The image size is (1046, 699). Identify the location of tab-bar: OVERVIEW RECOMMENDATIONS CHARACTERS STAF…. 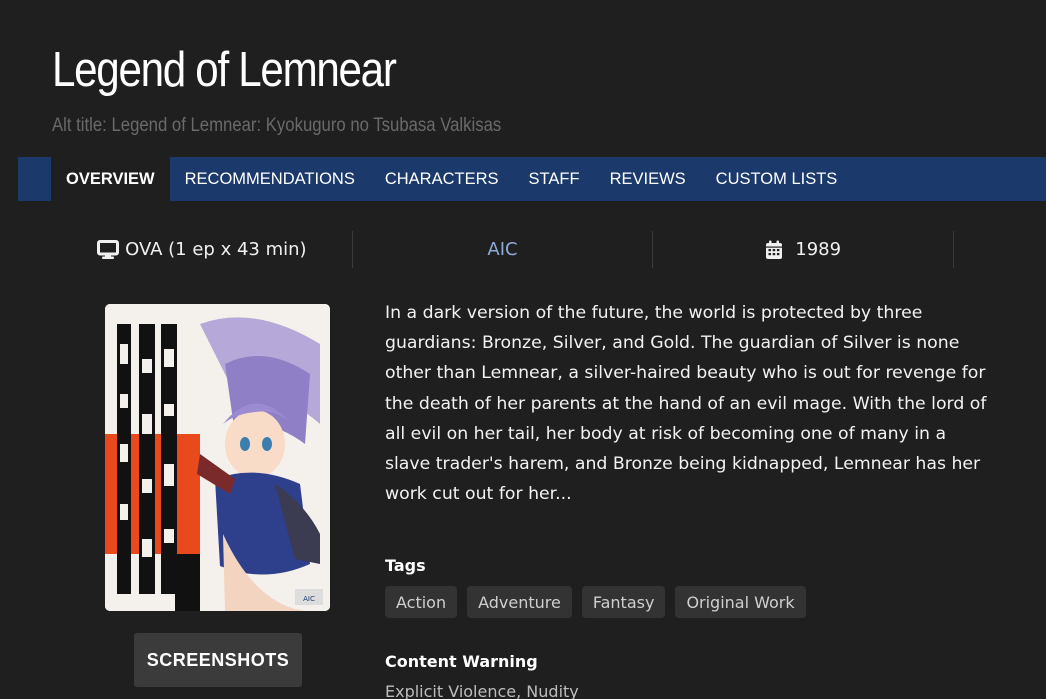
(532, 179).